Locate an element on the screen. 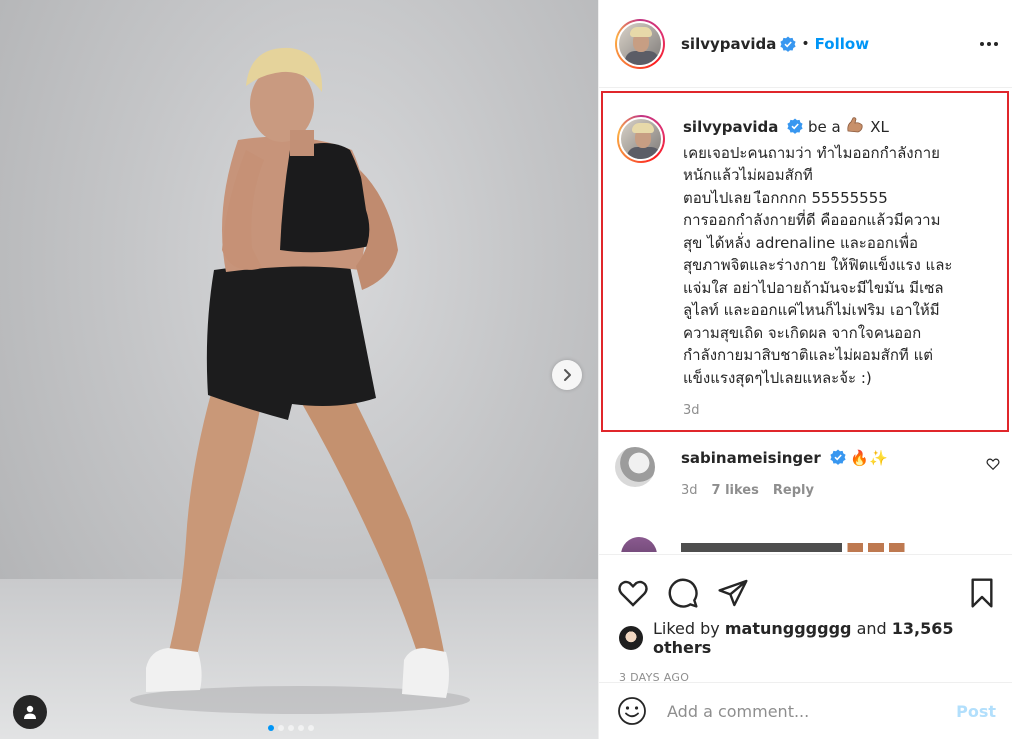 The image size is (1012, 739). add-comment-bar: Post is located at coordinates (805, 710).